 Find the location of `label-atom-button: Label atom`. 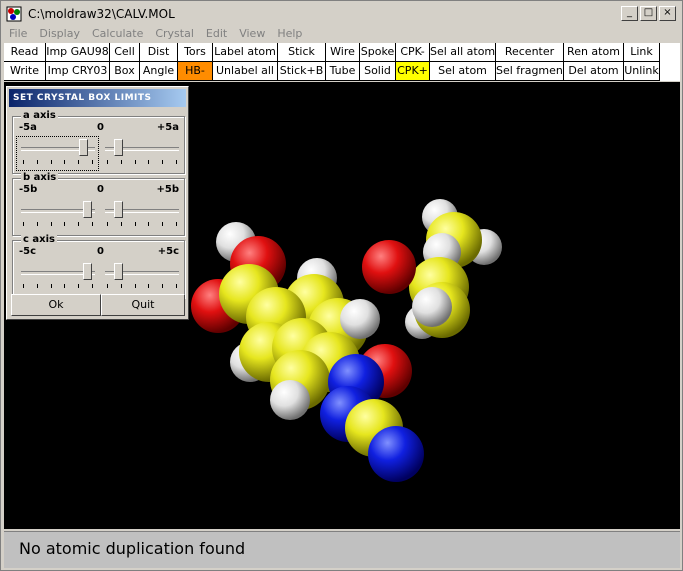

label-atom-button: Label atom is located at coordinates (245, 52).